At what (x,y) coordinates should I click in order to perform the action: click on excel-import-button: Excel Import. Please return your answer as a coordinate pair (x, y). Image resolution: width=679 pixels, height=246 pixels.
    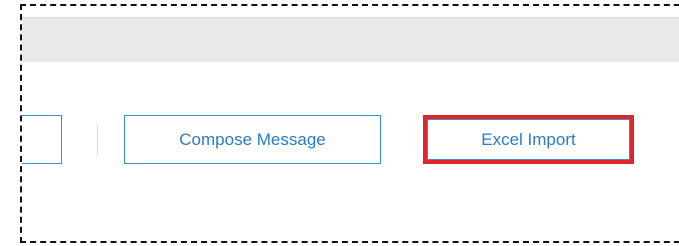
    Looking at the image, I should click on (528, 139).